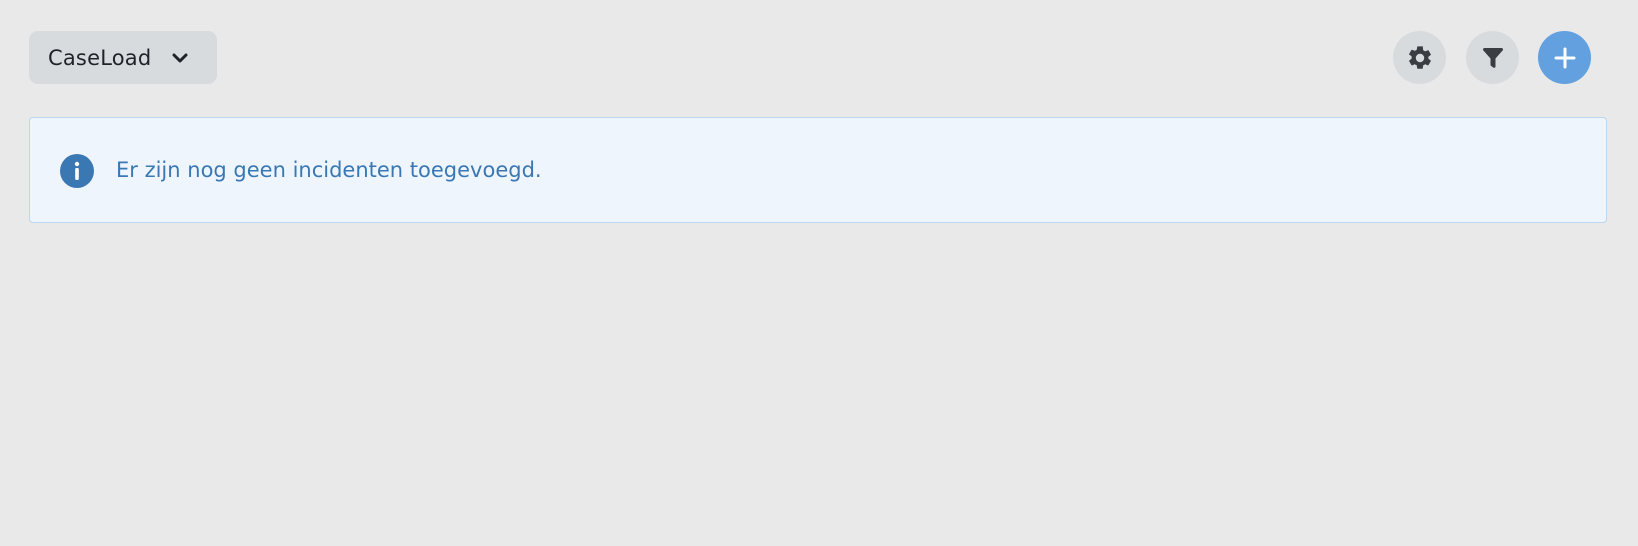 This screenshot has height=546, width=1638. What do you see at coordinates (180, 58) in the screenshot?
I see `chevron-down-icon` at bounding box center [180, 58].